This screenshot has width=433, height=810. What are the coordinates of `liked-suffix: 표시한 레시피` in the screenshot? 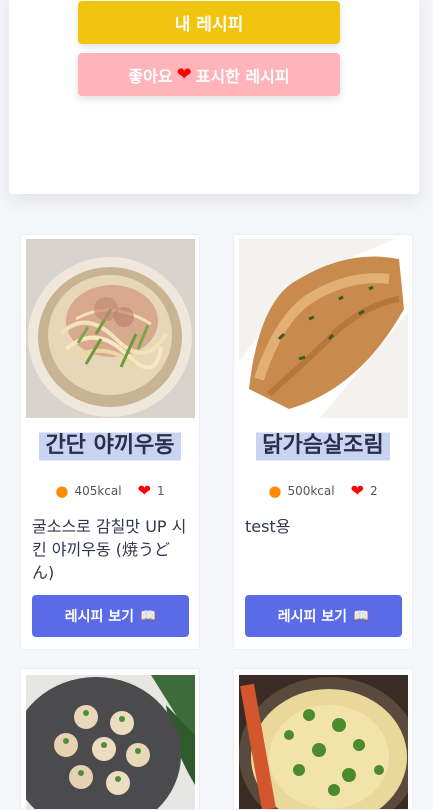 It's located at (242, 76).